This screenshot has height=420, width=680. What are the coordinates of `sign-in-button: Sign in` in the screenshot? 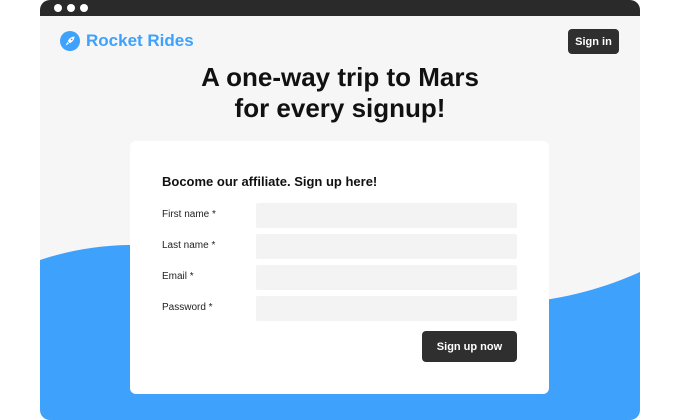 It's located at (593, 41).